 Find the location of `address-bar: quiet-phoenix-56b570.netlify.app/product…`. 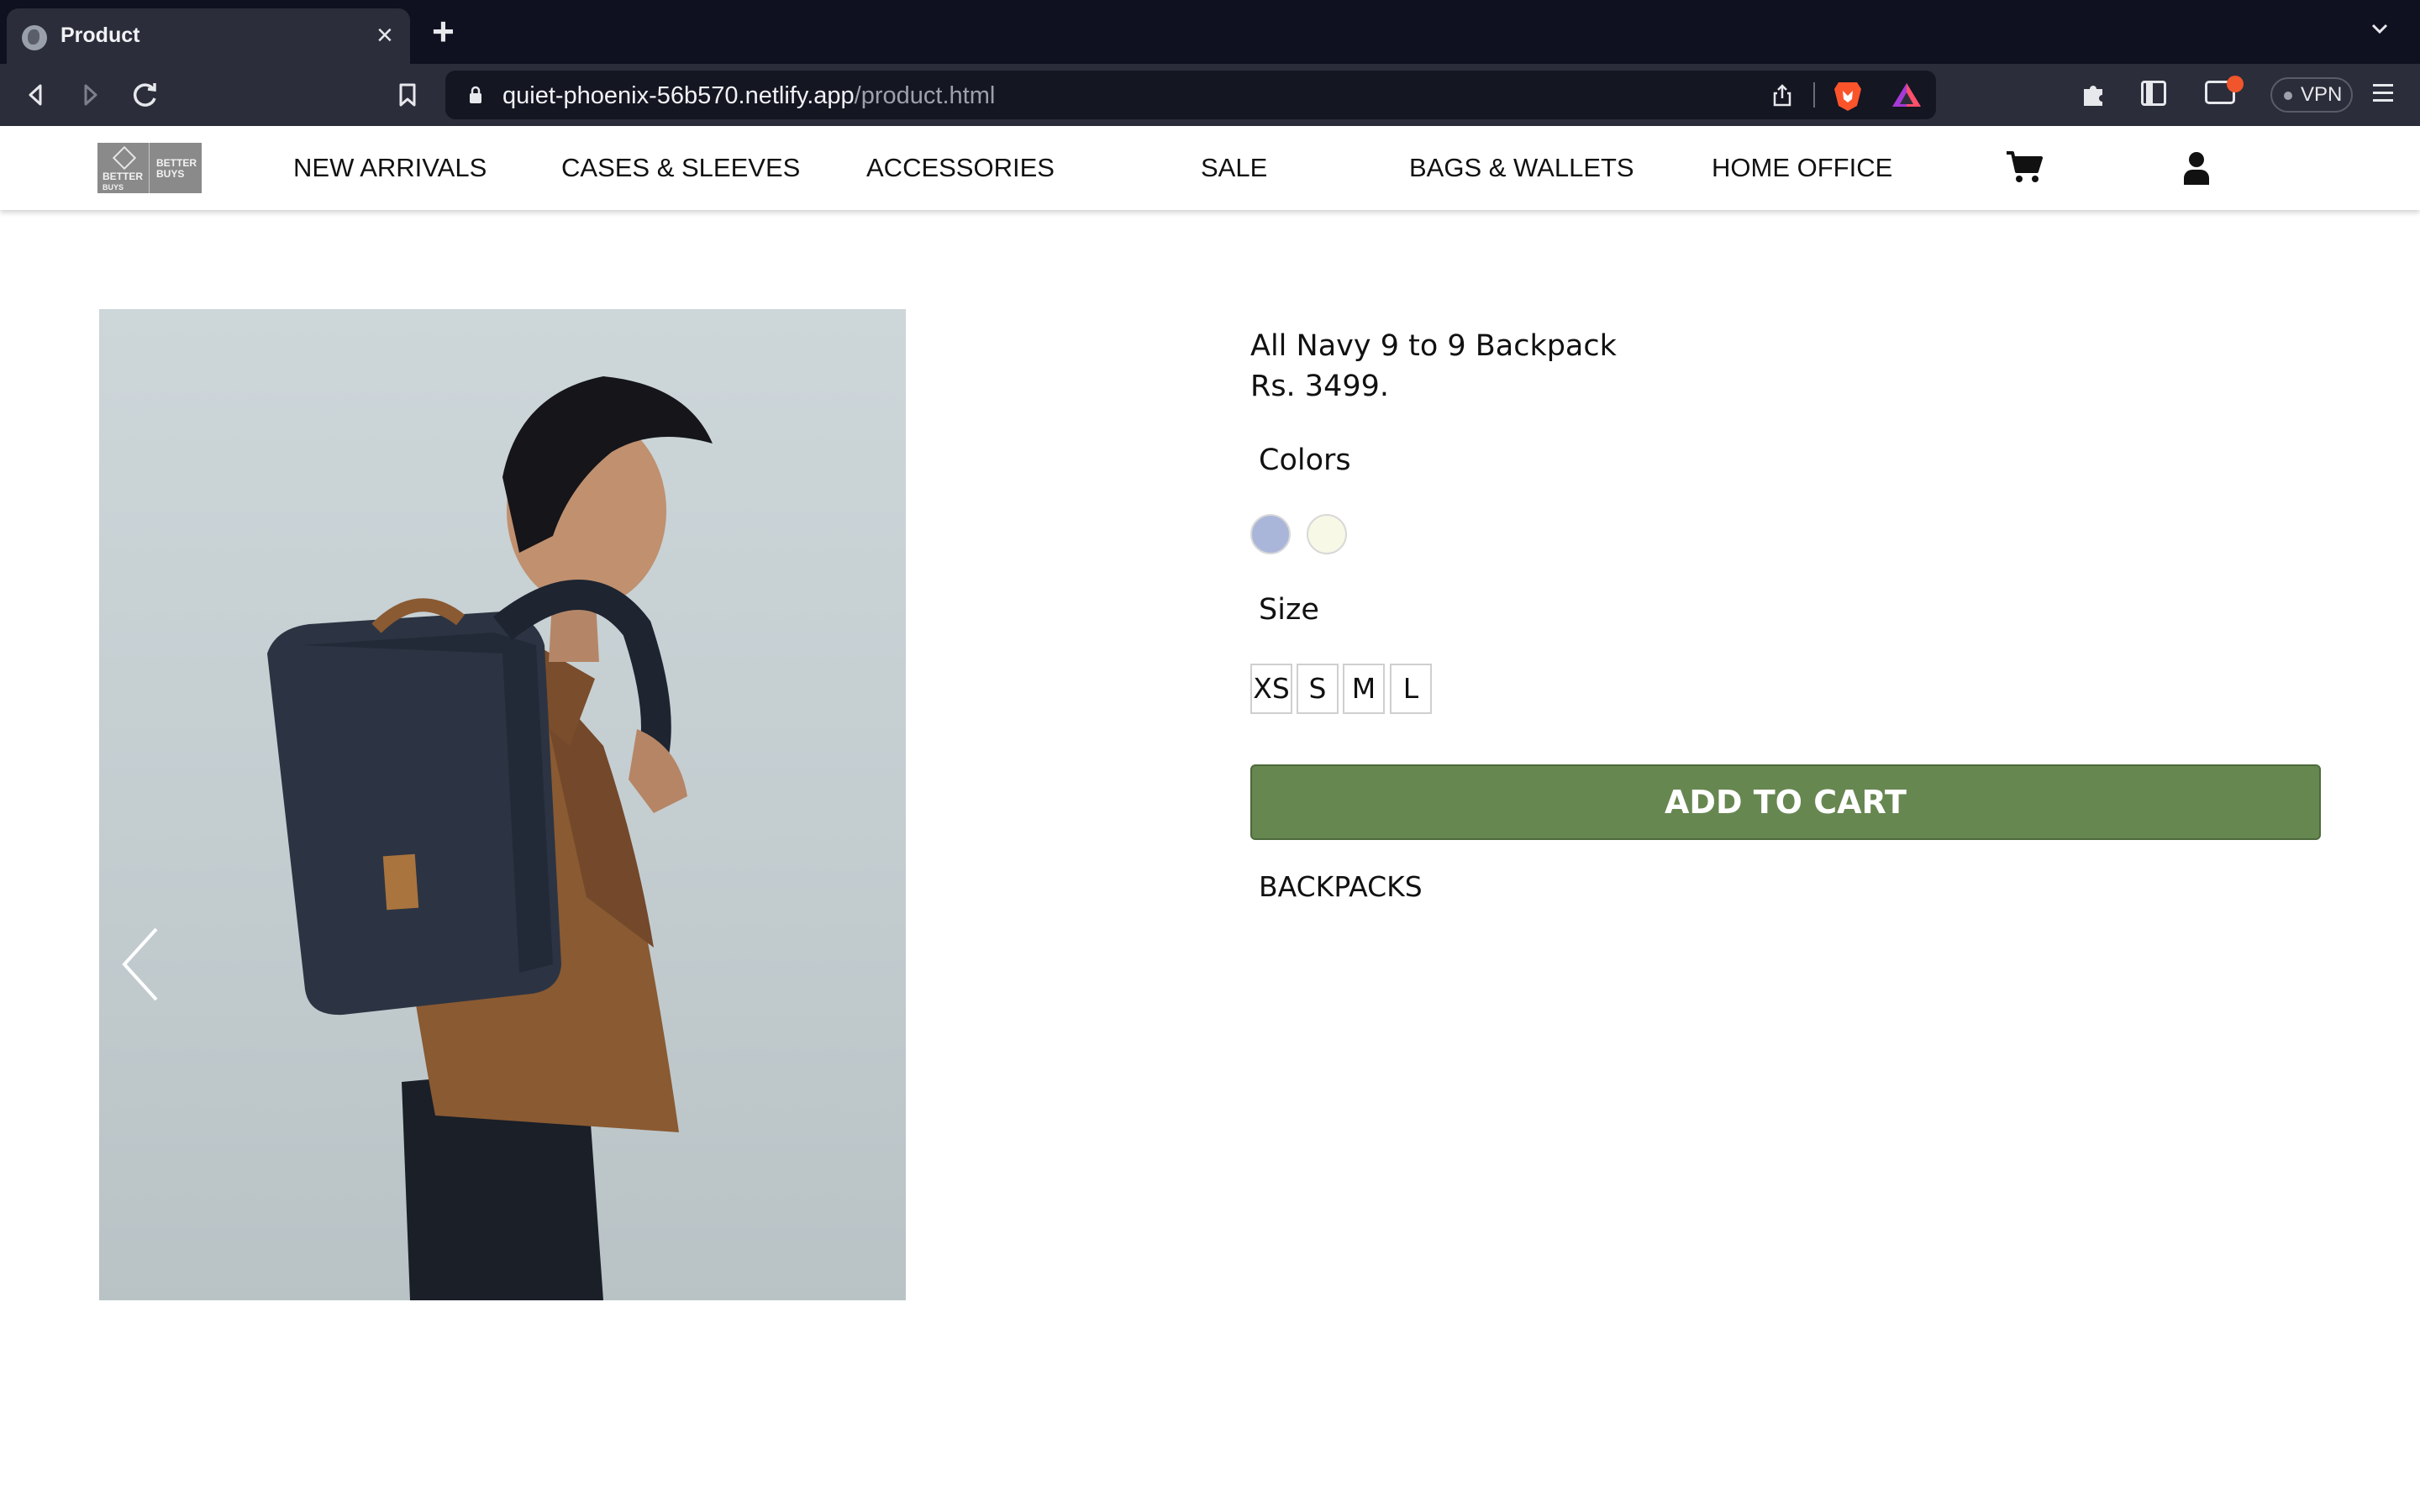

address-bar: quiet-phoenix-56b570.netlify.app/product… is located at coordinates (1191, 95).